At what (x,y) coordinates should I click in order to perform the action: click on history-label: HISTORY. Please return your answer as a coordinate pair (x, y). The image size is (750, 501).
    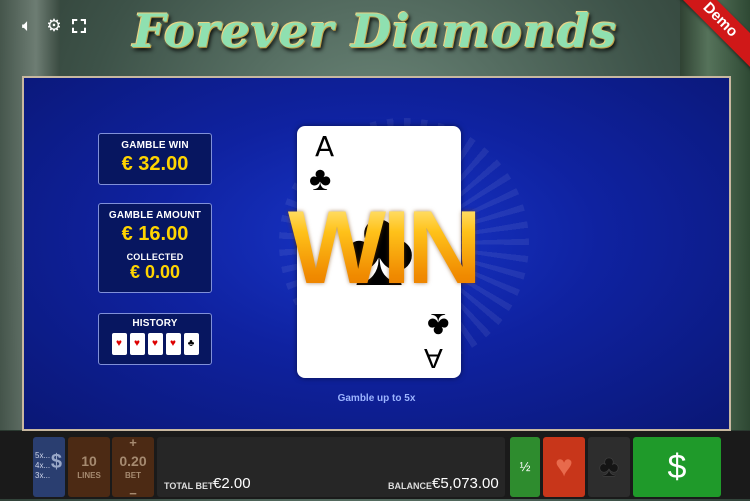
    Looking at the image, I should click on (155, 323).